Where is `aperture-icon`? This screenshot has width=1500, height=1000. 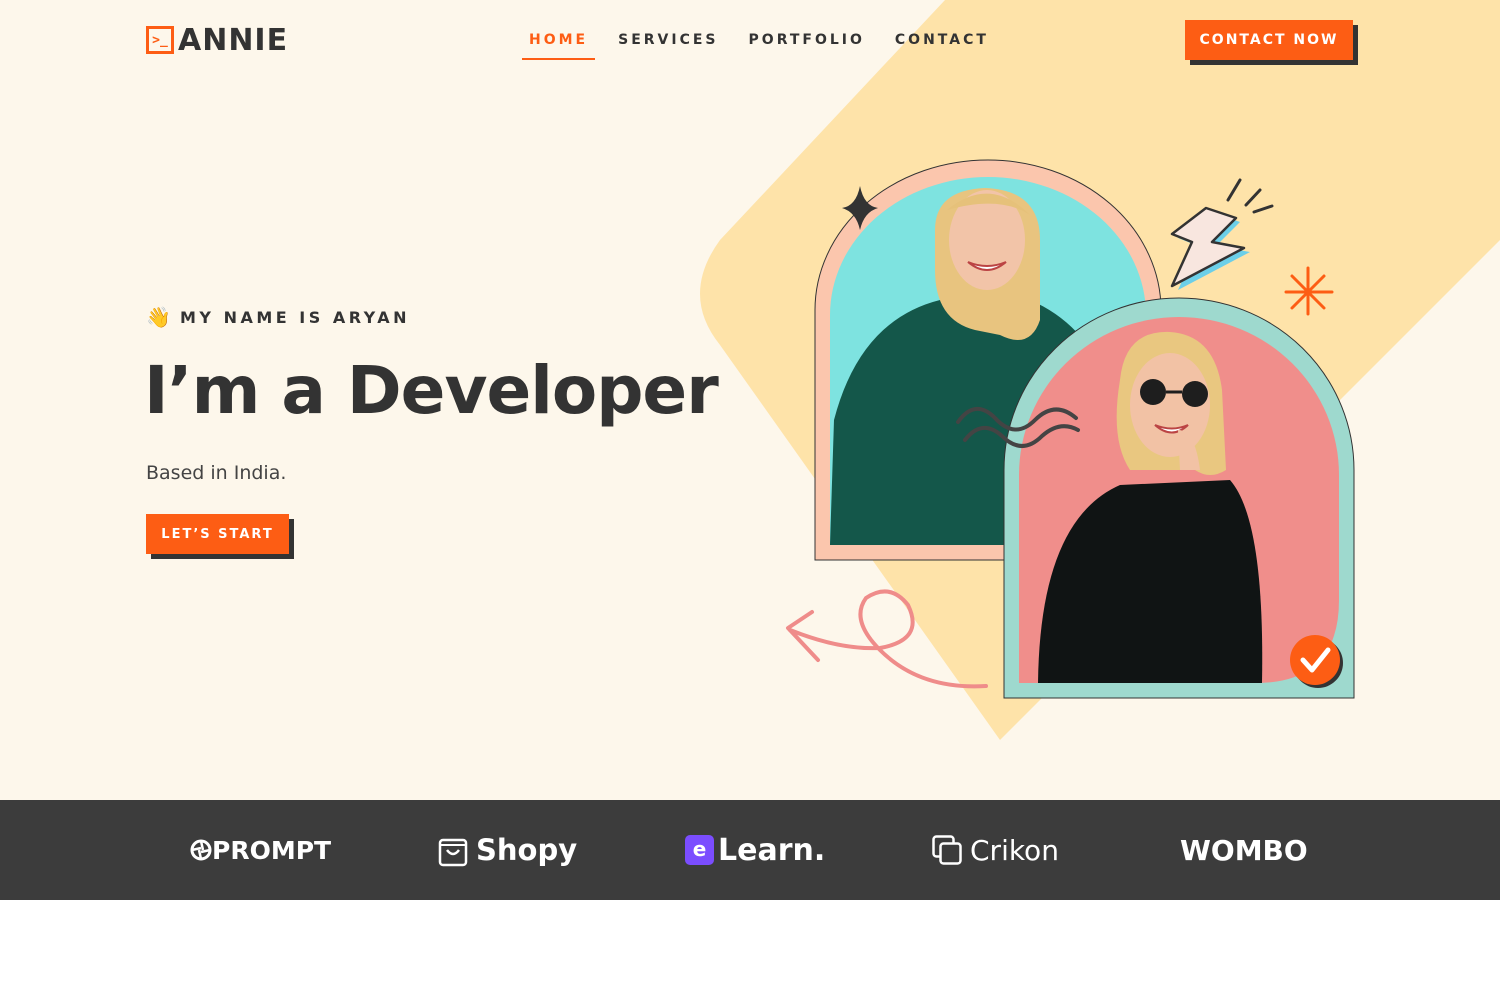 aperture-icon is located at coordinates (201, 850).